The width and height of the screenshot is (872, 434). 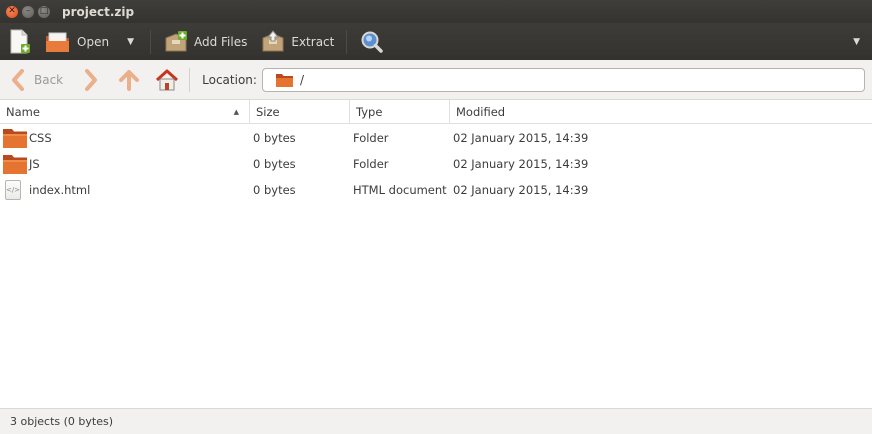 I want to click on location-label: Location:, so click(x=229, y=79).